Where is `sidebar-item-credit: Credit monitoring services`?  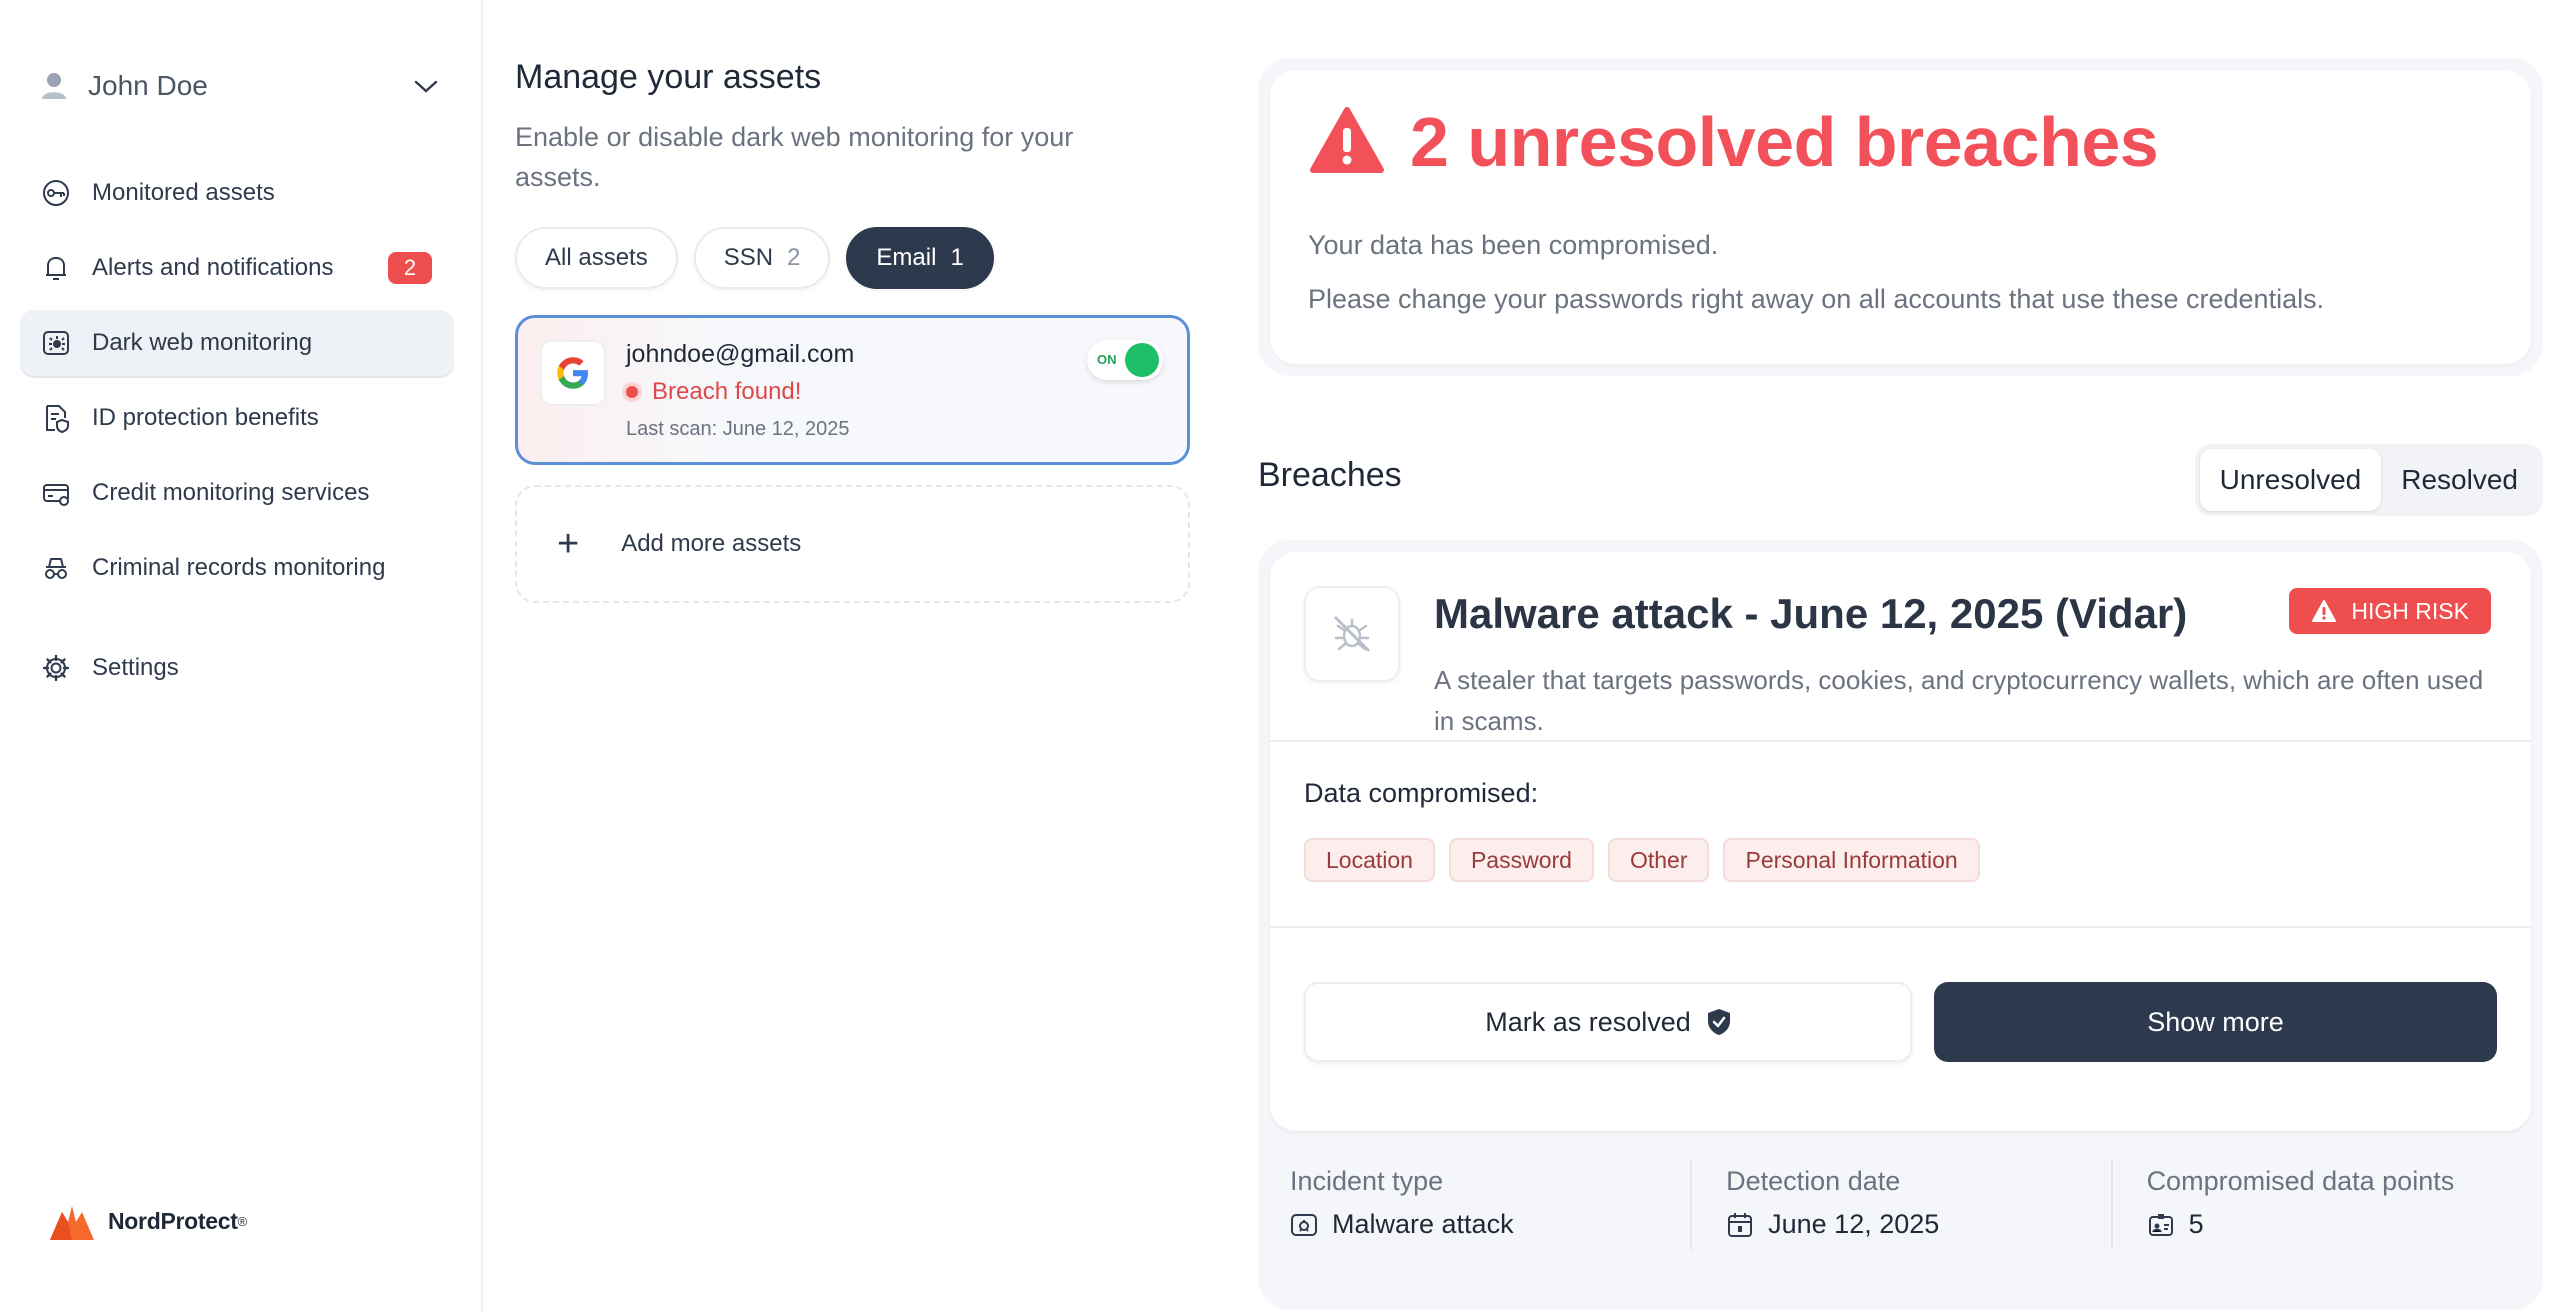 sidebar-item-credit: Credit monitoring services is located at coordinates (237, 493).